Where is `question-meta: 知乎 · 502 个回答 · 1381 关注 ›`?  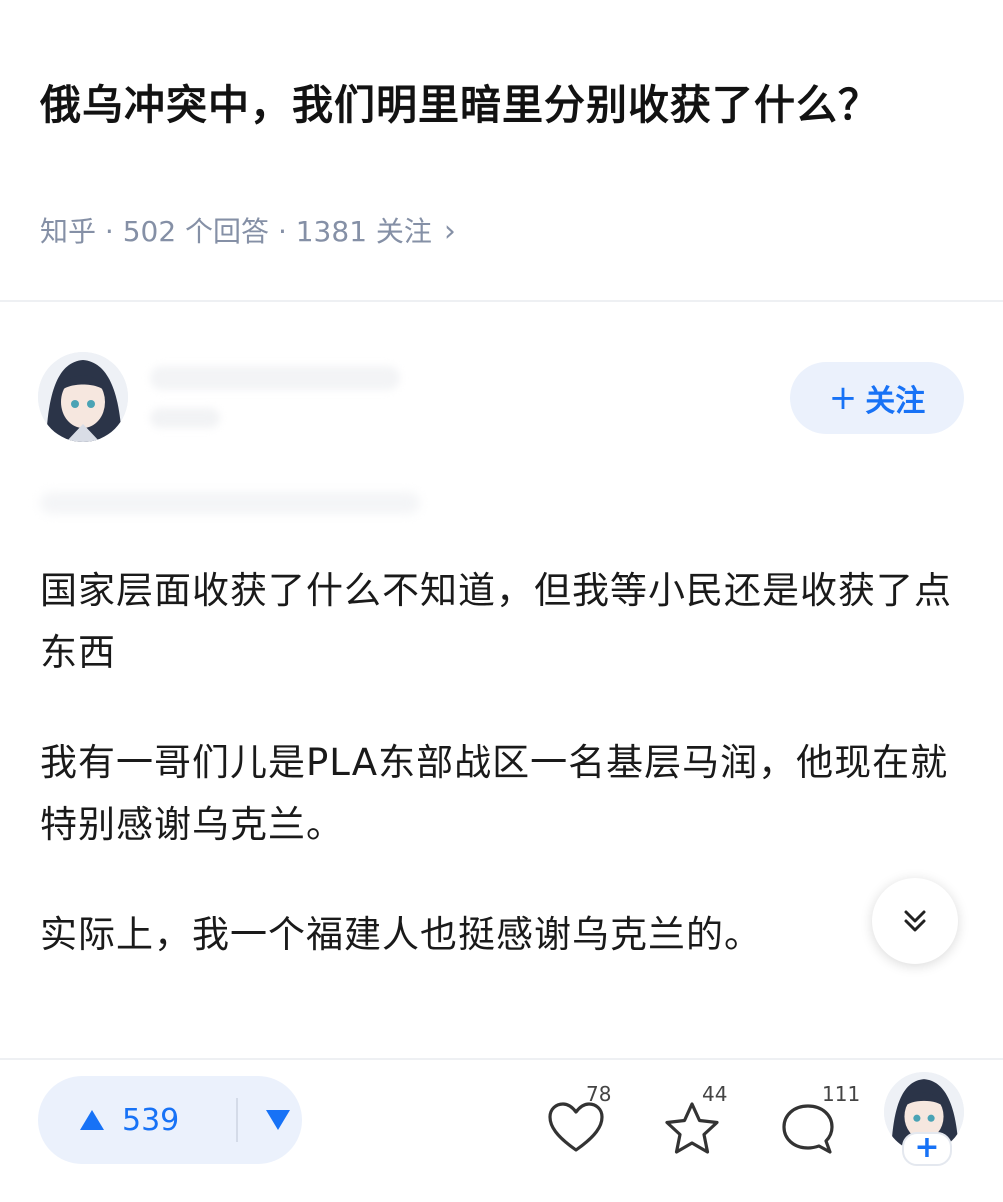 question-meta: 知乎 · 502 个回答 · 1381 关注 › is located at coordinates (248, 232).